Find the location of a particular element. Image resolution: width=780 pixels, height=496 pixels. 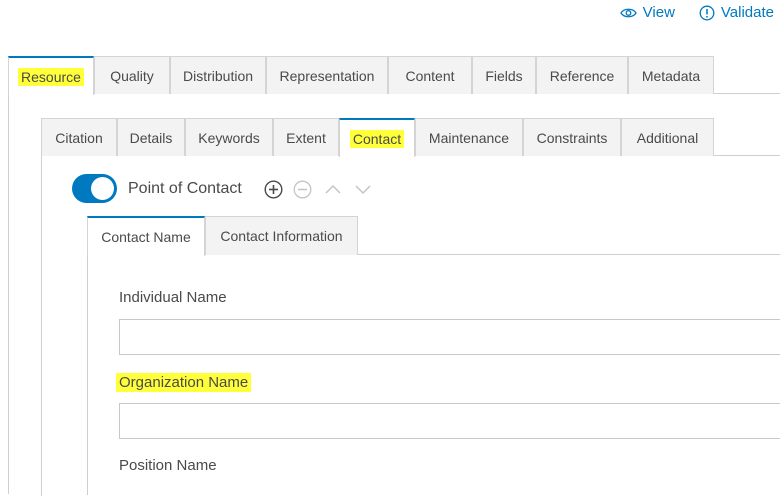

tab-label: Constraints is located at coordinates (572, 137).